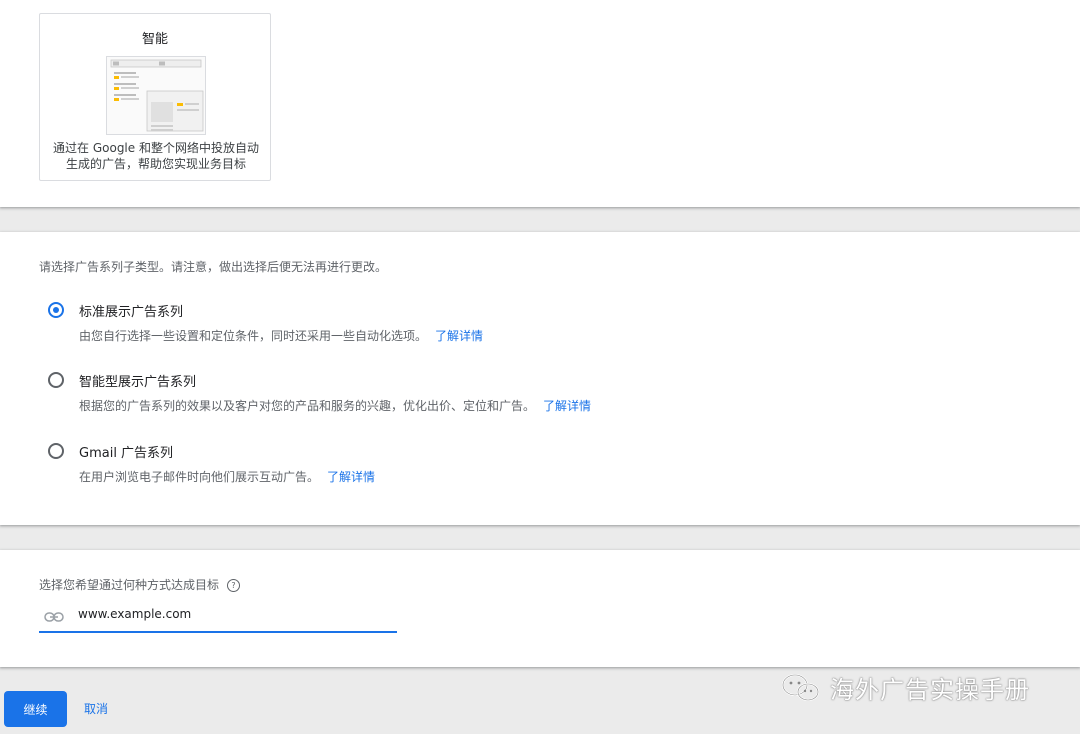 The image size is (1080, 734). Describe the element at coordinates (129, 585) in the screenshot. I see `url-label-text: 选择您希望通过何种方式达成目标` at that location.